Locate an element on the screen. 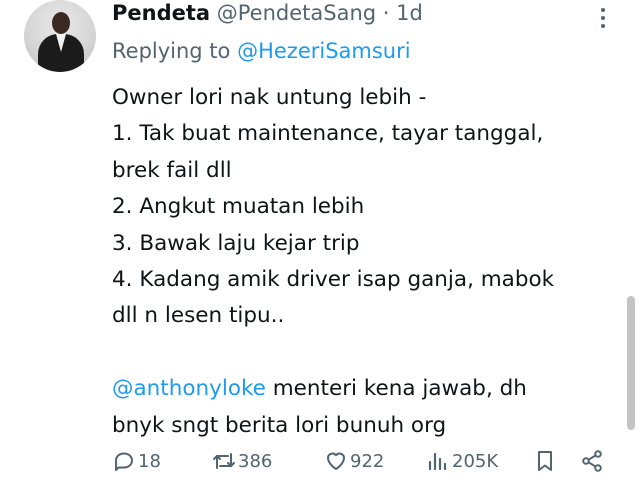  avatar is located at coordinates (60, 36).